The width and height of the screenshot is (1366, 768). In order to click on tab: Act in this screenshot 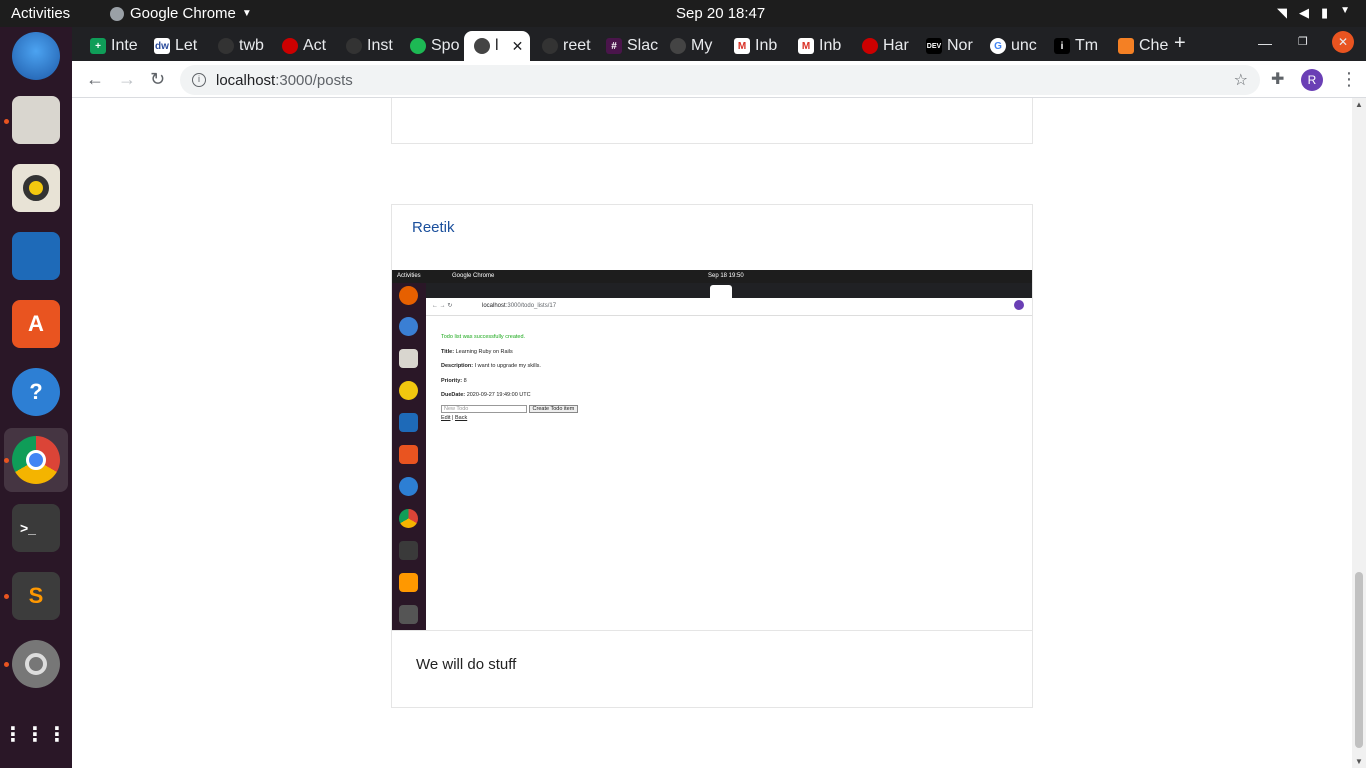, I will do `click(303, 46)`.